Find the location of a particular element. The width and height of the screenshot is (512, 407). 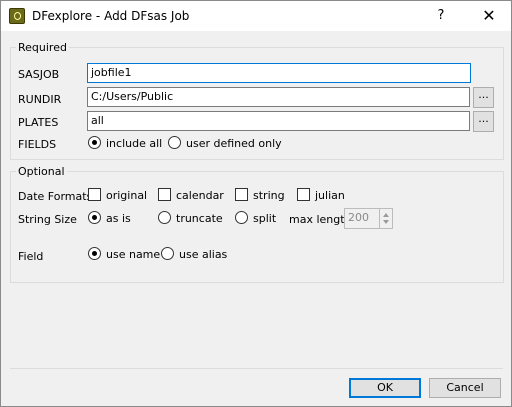

field-label: Field is located at coordinates (31, 256).